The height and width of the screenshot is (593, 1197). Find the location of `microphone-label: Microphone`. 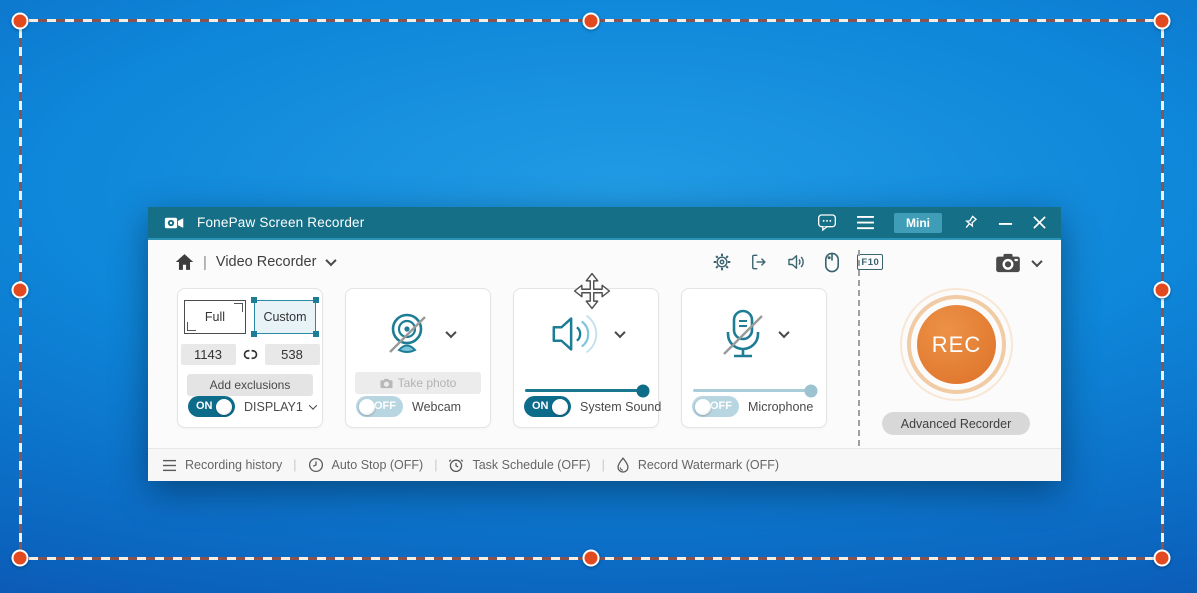

microphone-label: Microphone is located at coordinates (781, 406).